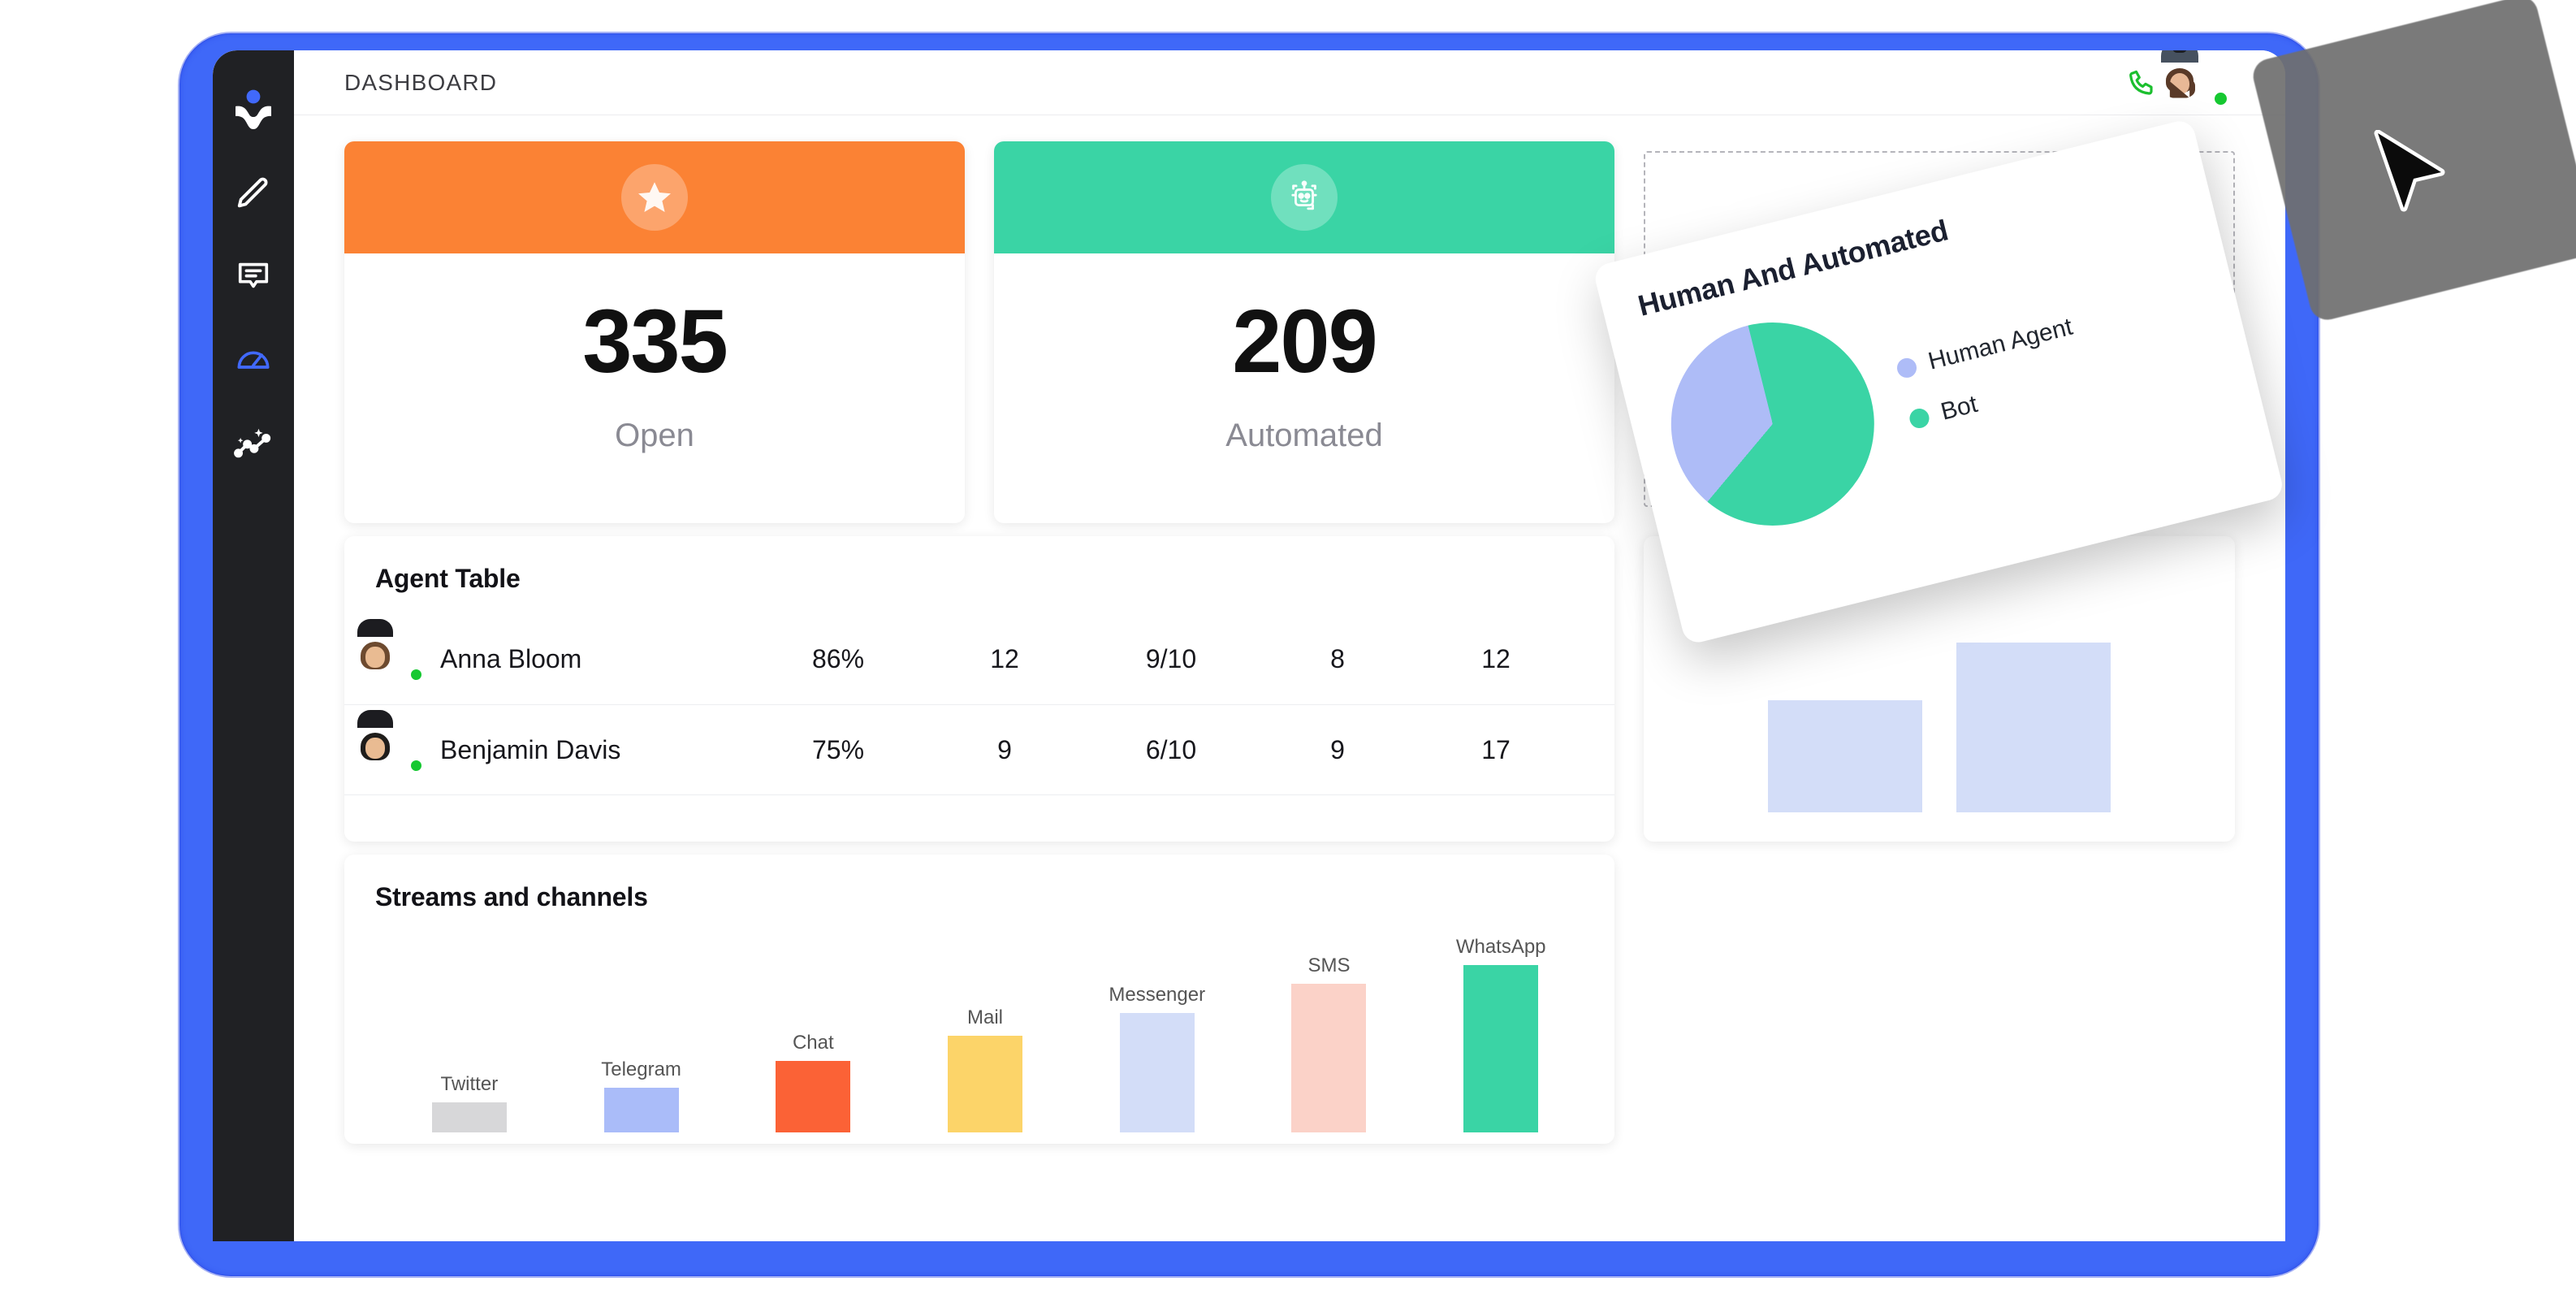  I want to click on agent-metric-5: 17, so click(1496, 749).